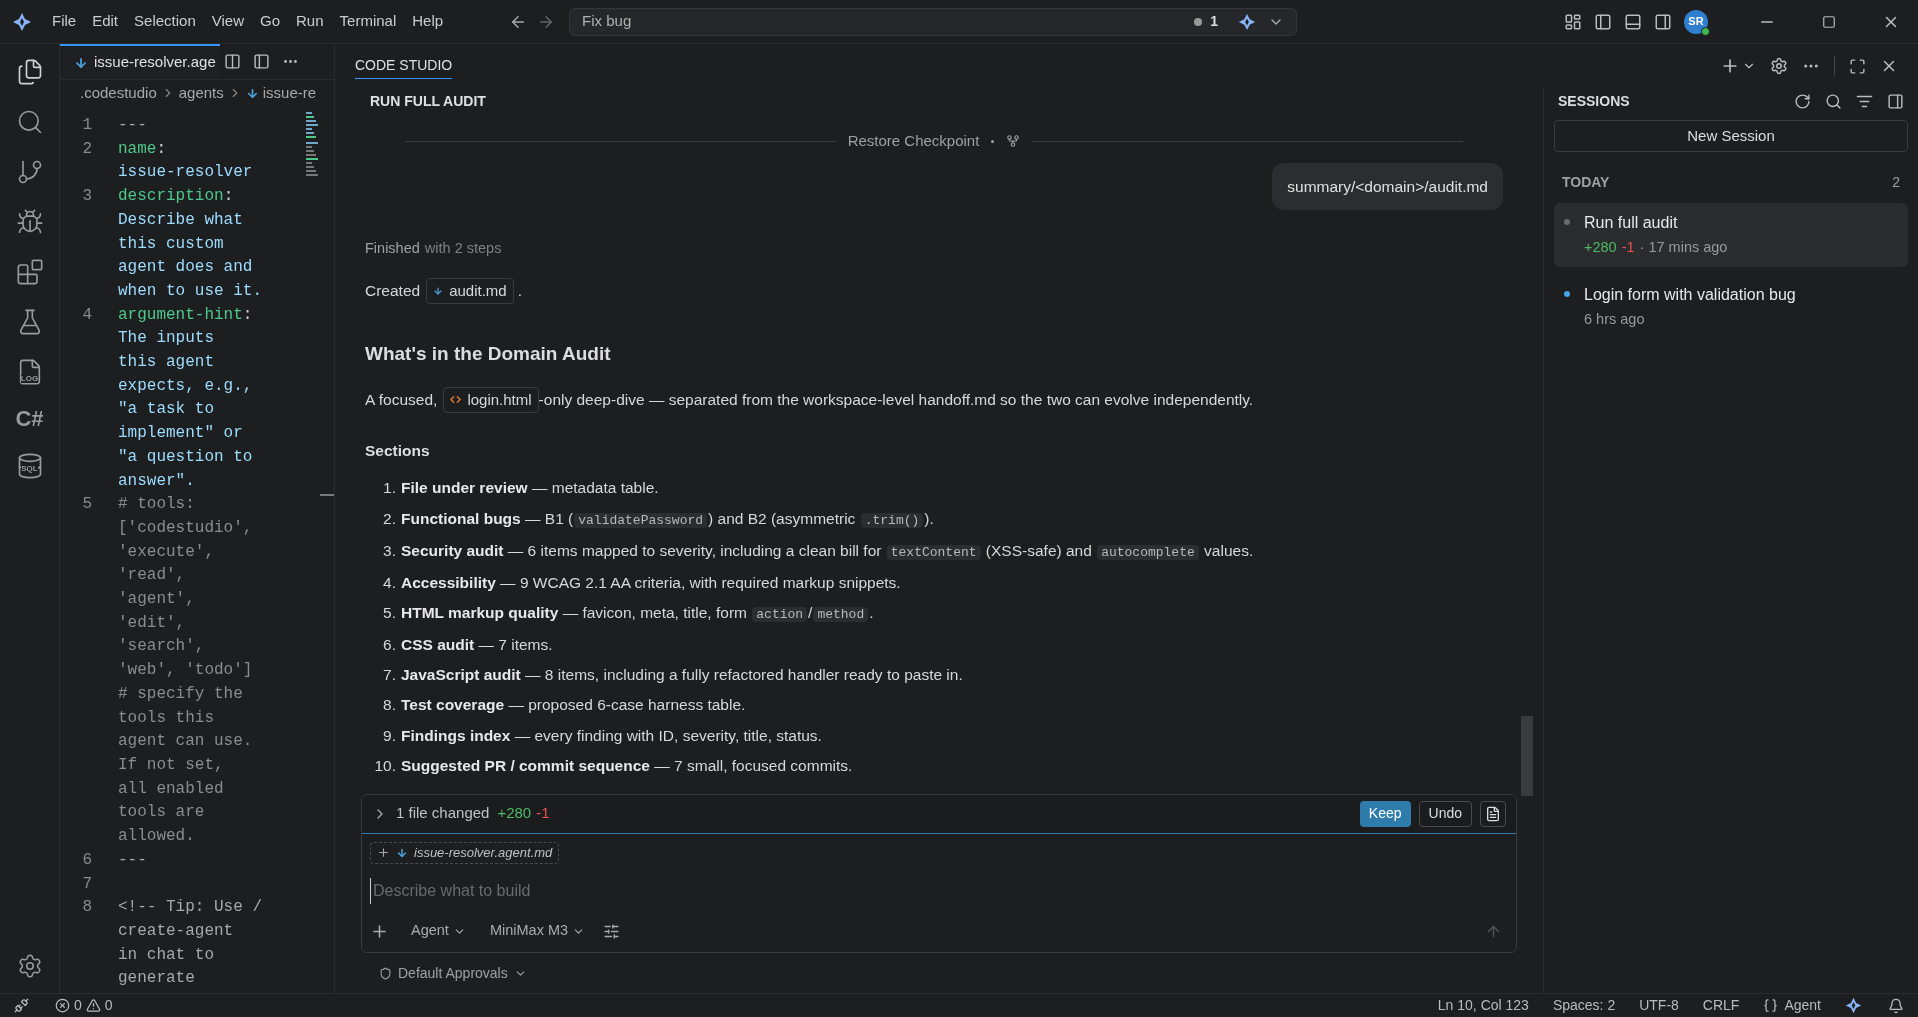  Describe the element at coordinates (1833, 101) in the screenshot. I see `search-icon` at that location.